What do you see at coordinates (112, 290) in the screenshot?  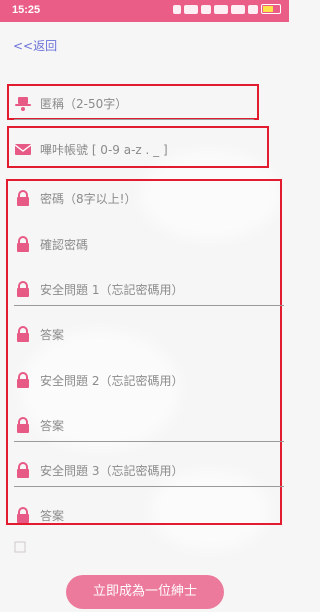 I see `security-question-1-placeholder: 安全問題 1（忘記密碼用）` at bounding box center [112, 290].